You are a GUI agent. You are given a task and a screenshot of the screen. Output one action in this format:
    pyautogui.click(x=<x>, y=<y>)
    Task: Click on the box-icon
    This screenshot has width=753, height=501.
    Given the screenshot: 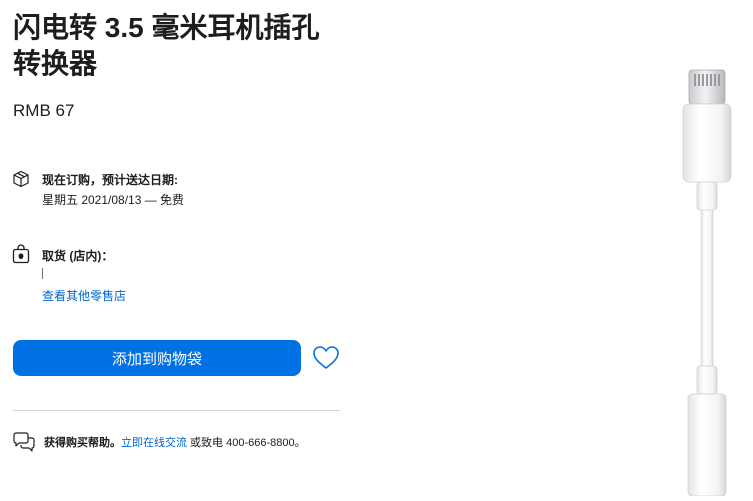 What is the action you would take?
    pyautogui.click(x=21, y=181)
    